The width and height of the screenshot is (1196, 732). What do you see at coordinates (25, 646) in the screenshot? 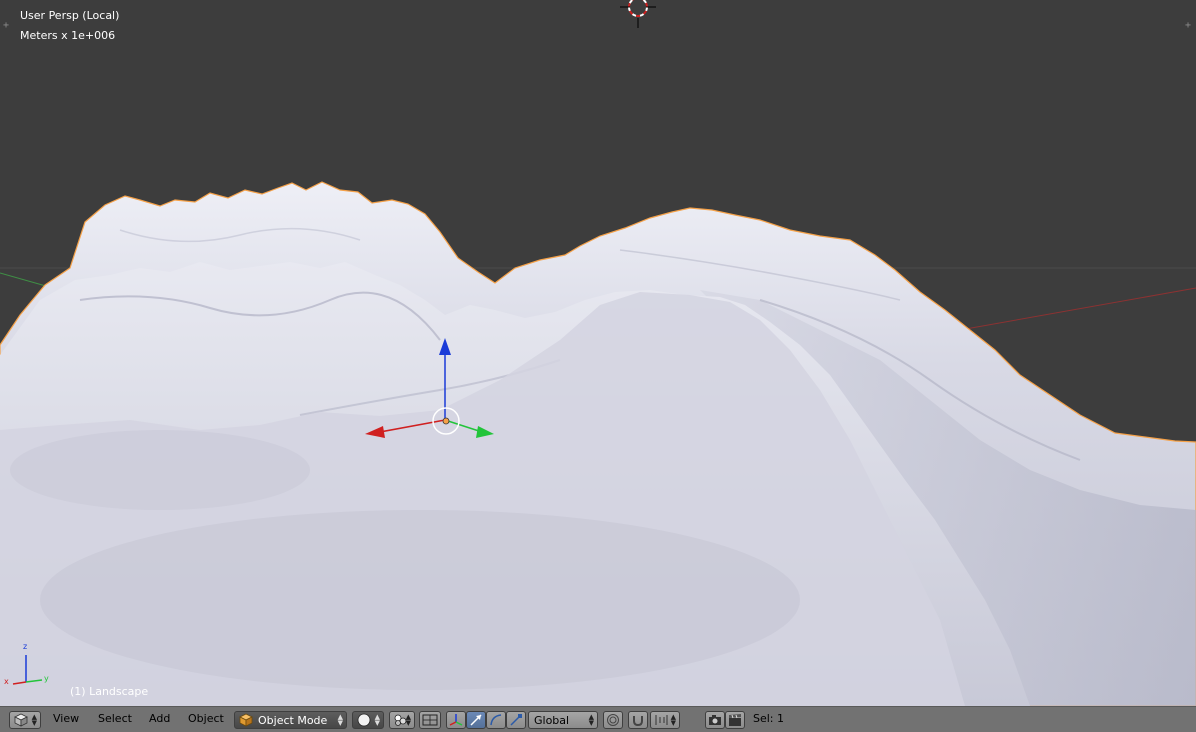
I see `mini-axis-z-label: z` at bounding box center [25, 646].